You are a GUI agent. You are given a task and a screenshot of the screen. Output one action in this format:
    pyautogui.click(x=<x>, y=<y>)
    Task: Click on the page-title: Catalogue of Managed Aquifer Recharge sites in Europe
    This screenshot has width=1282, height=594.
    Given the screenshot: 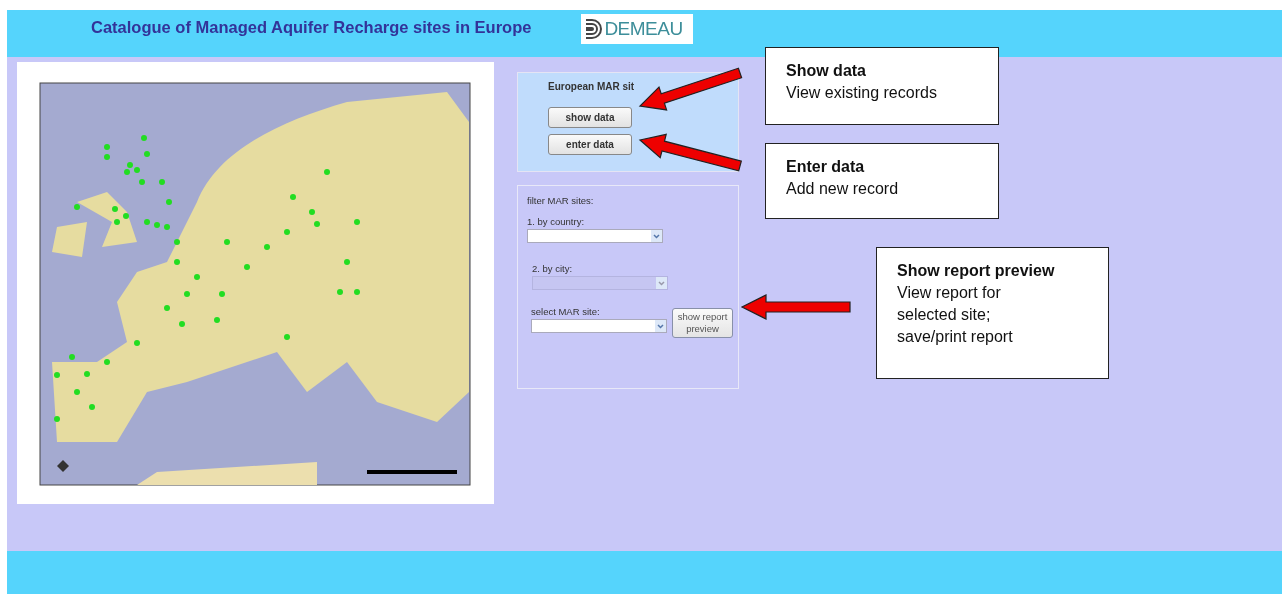 What is the action you would take?
    pyautogui.click(x=311, y=27)
    